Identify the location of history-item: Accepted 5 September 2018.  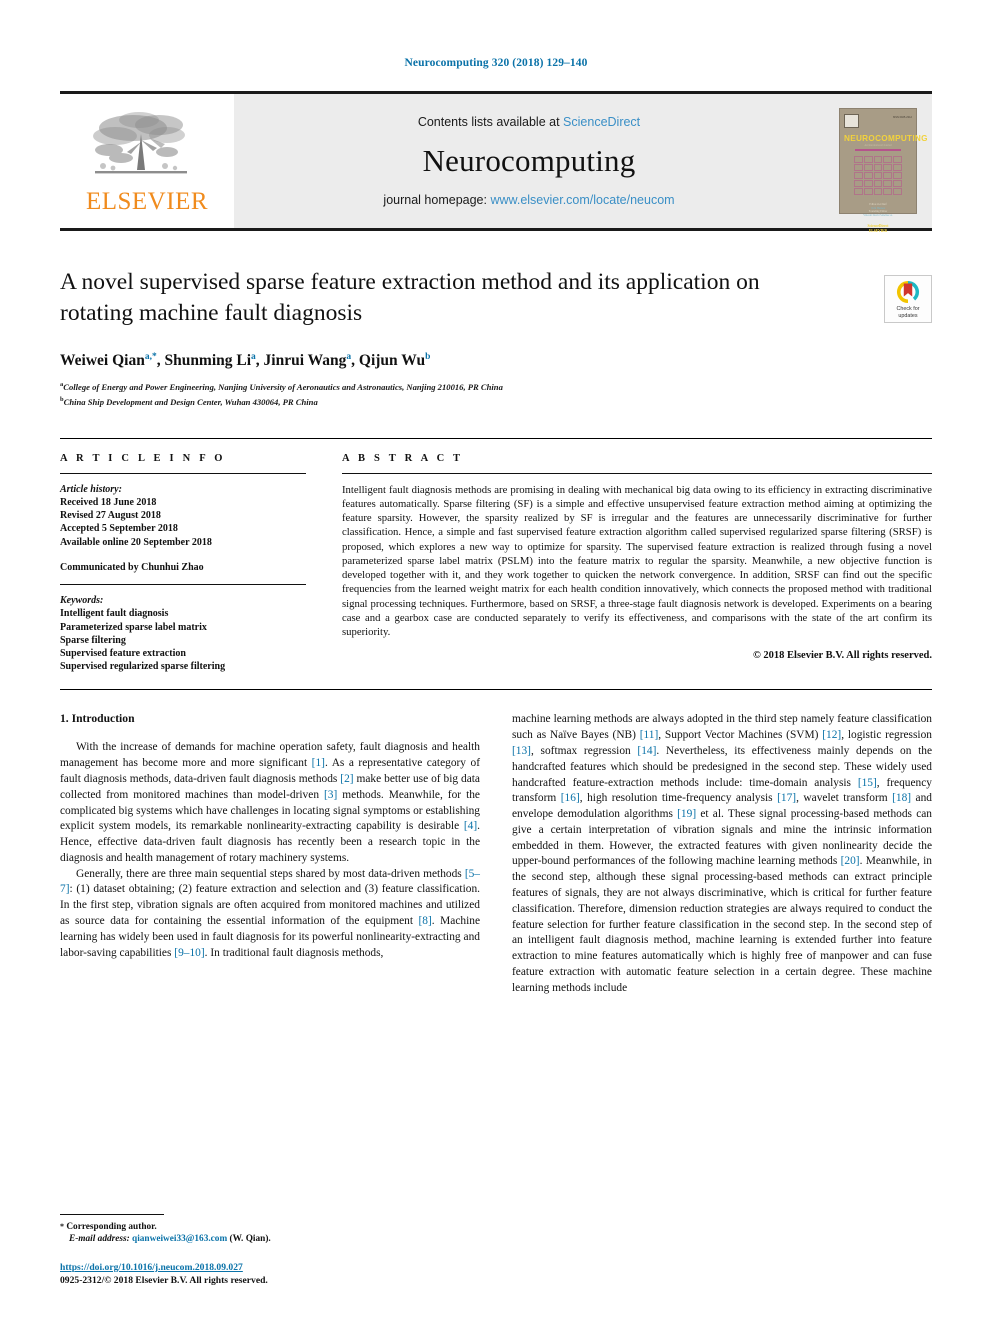
(119, 529).